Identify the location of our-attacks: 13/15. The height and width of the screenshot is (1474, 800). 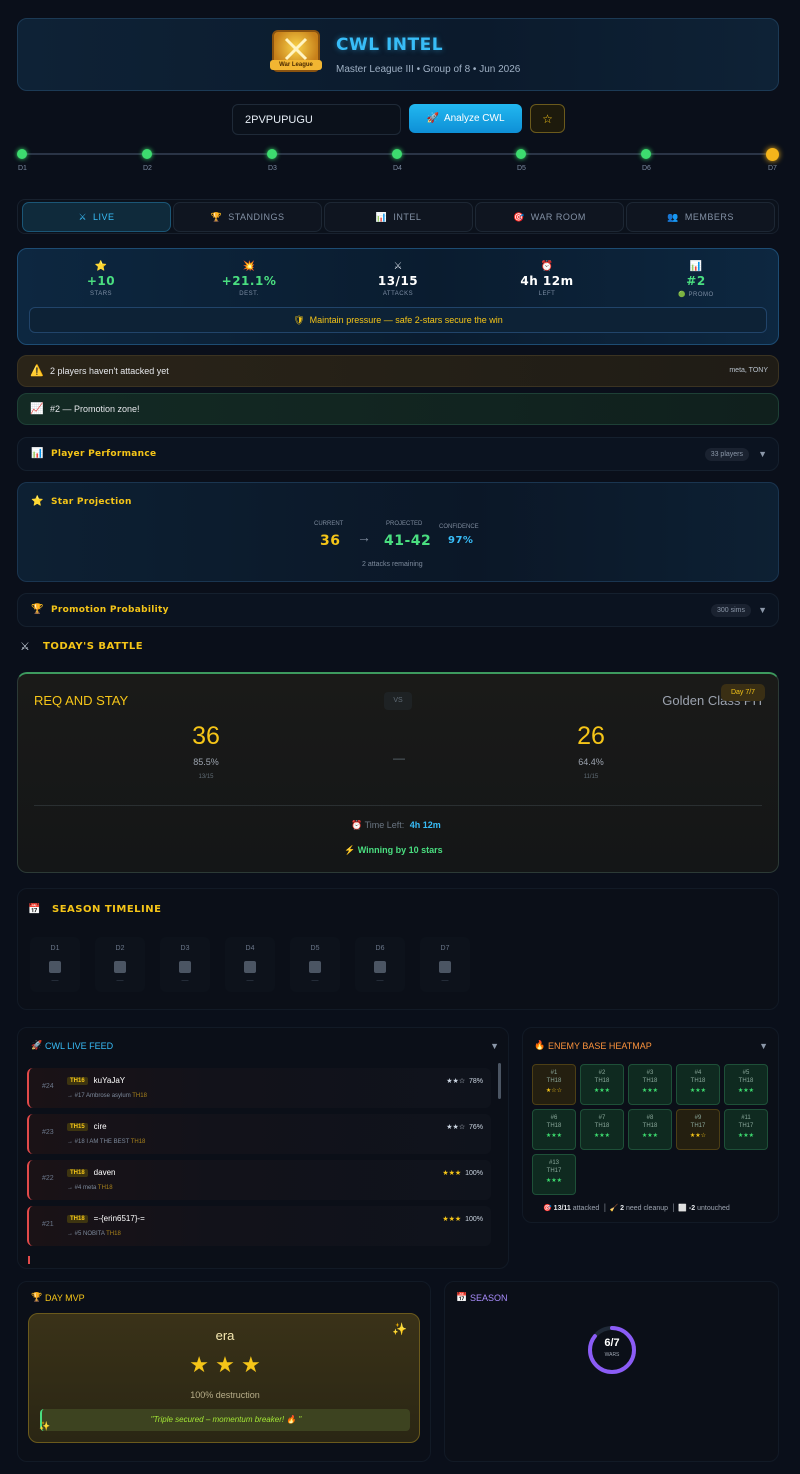
(206, 777).